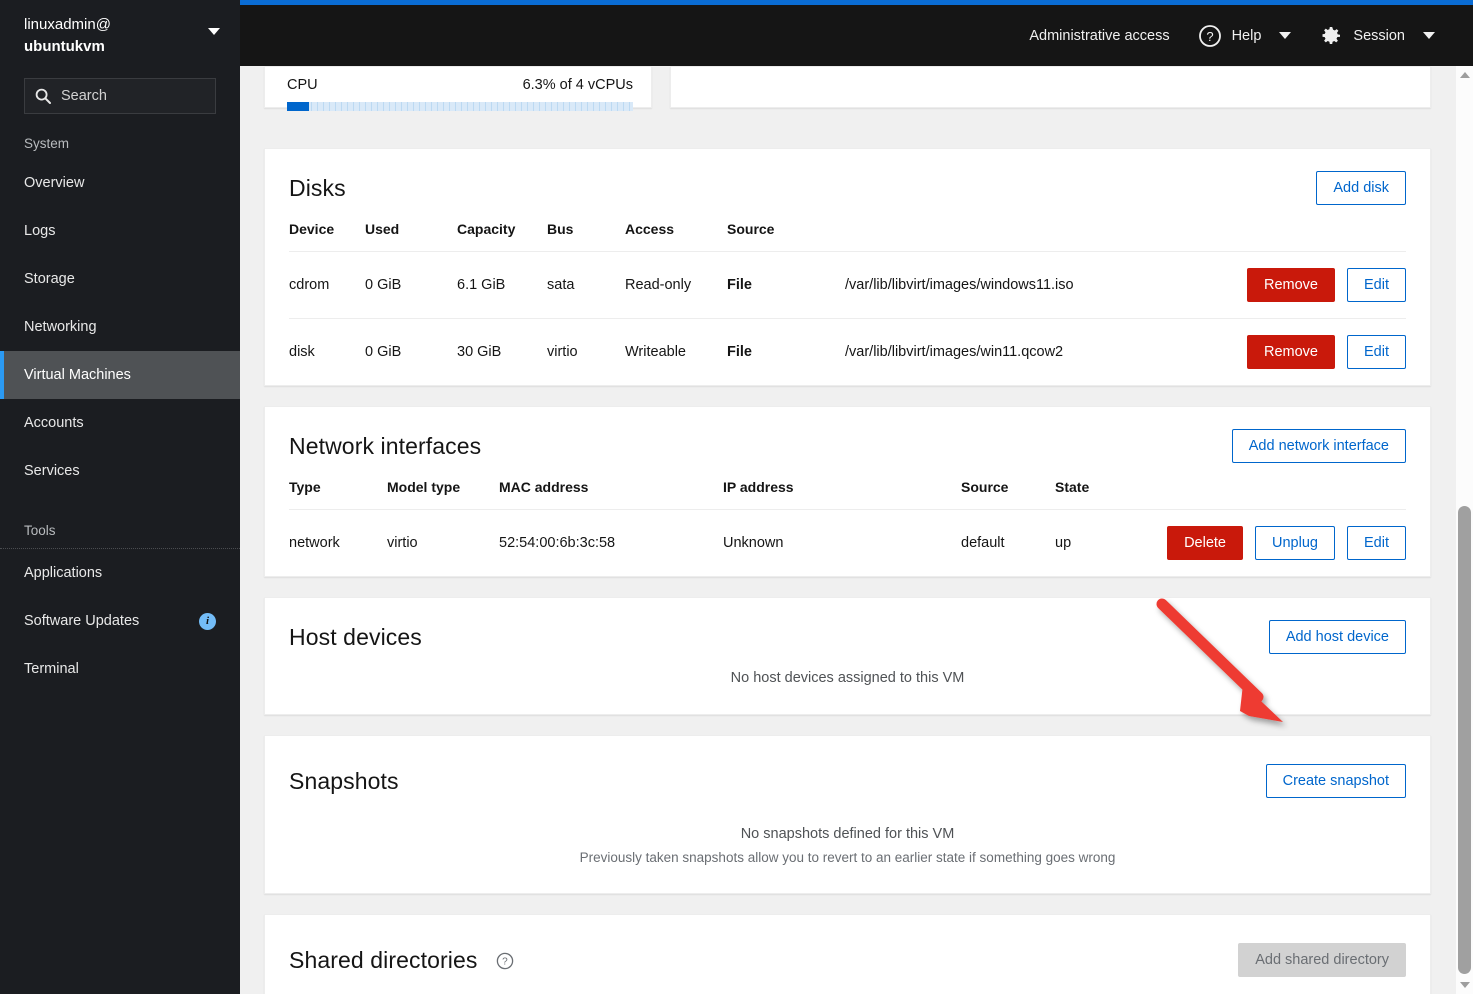 Image resolution: width=1473 pixels, height=994 pixels. What do you see at coordinates (1361, 188) in the screenshot?
I see `add-disk-button: Add disk` at bounding box center [1361, 188].